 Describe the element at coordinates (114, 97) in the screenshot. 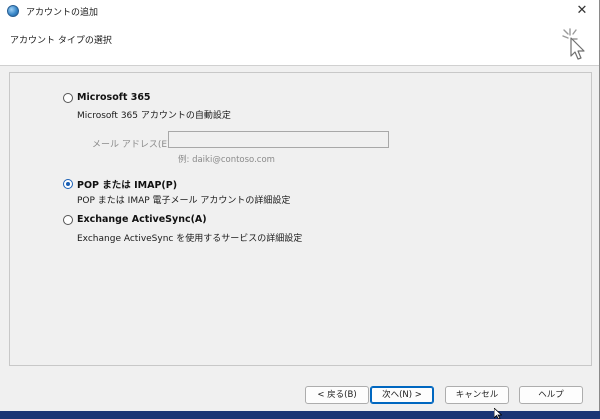

I see `option-label: Microsoft 365` at that location.